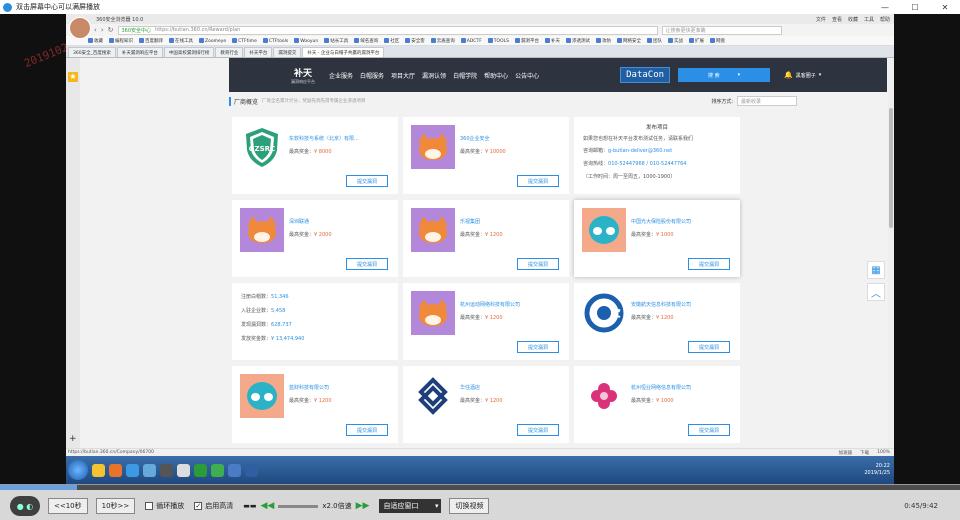 The height and width of the screenshot is (520, 960). I want to click on site-search-button: 搜 索 ▾, so click(724, 75).